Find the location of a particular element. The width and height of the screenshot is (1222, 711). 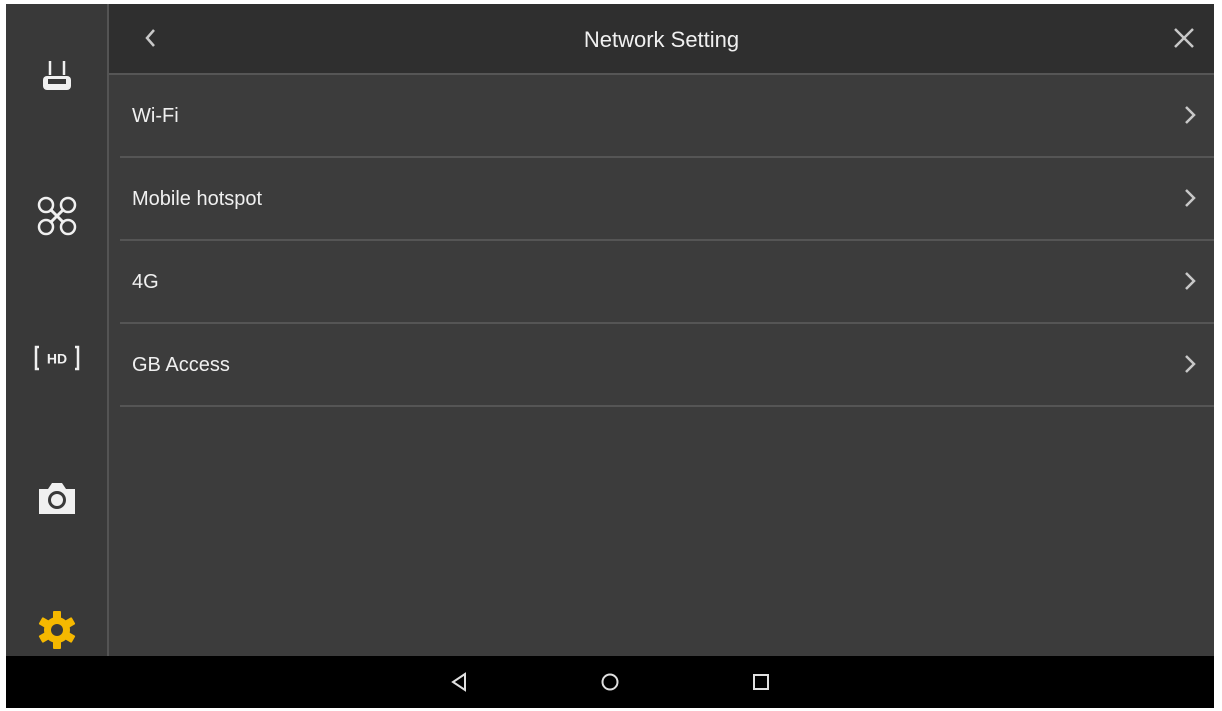

sidebar-item-camera is located at coordinates (56, 498).